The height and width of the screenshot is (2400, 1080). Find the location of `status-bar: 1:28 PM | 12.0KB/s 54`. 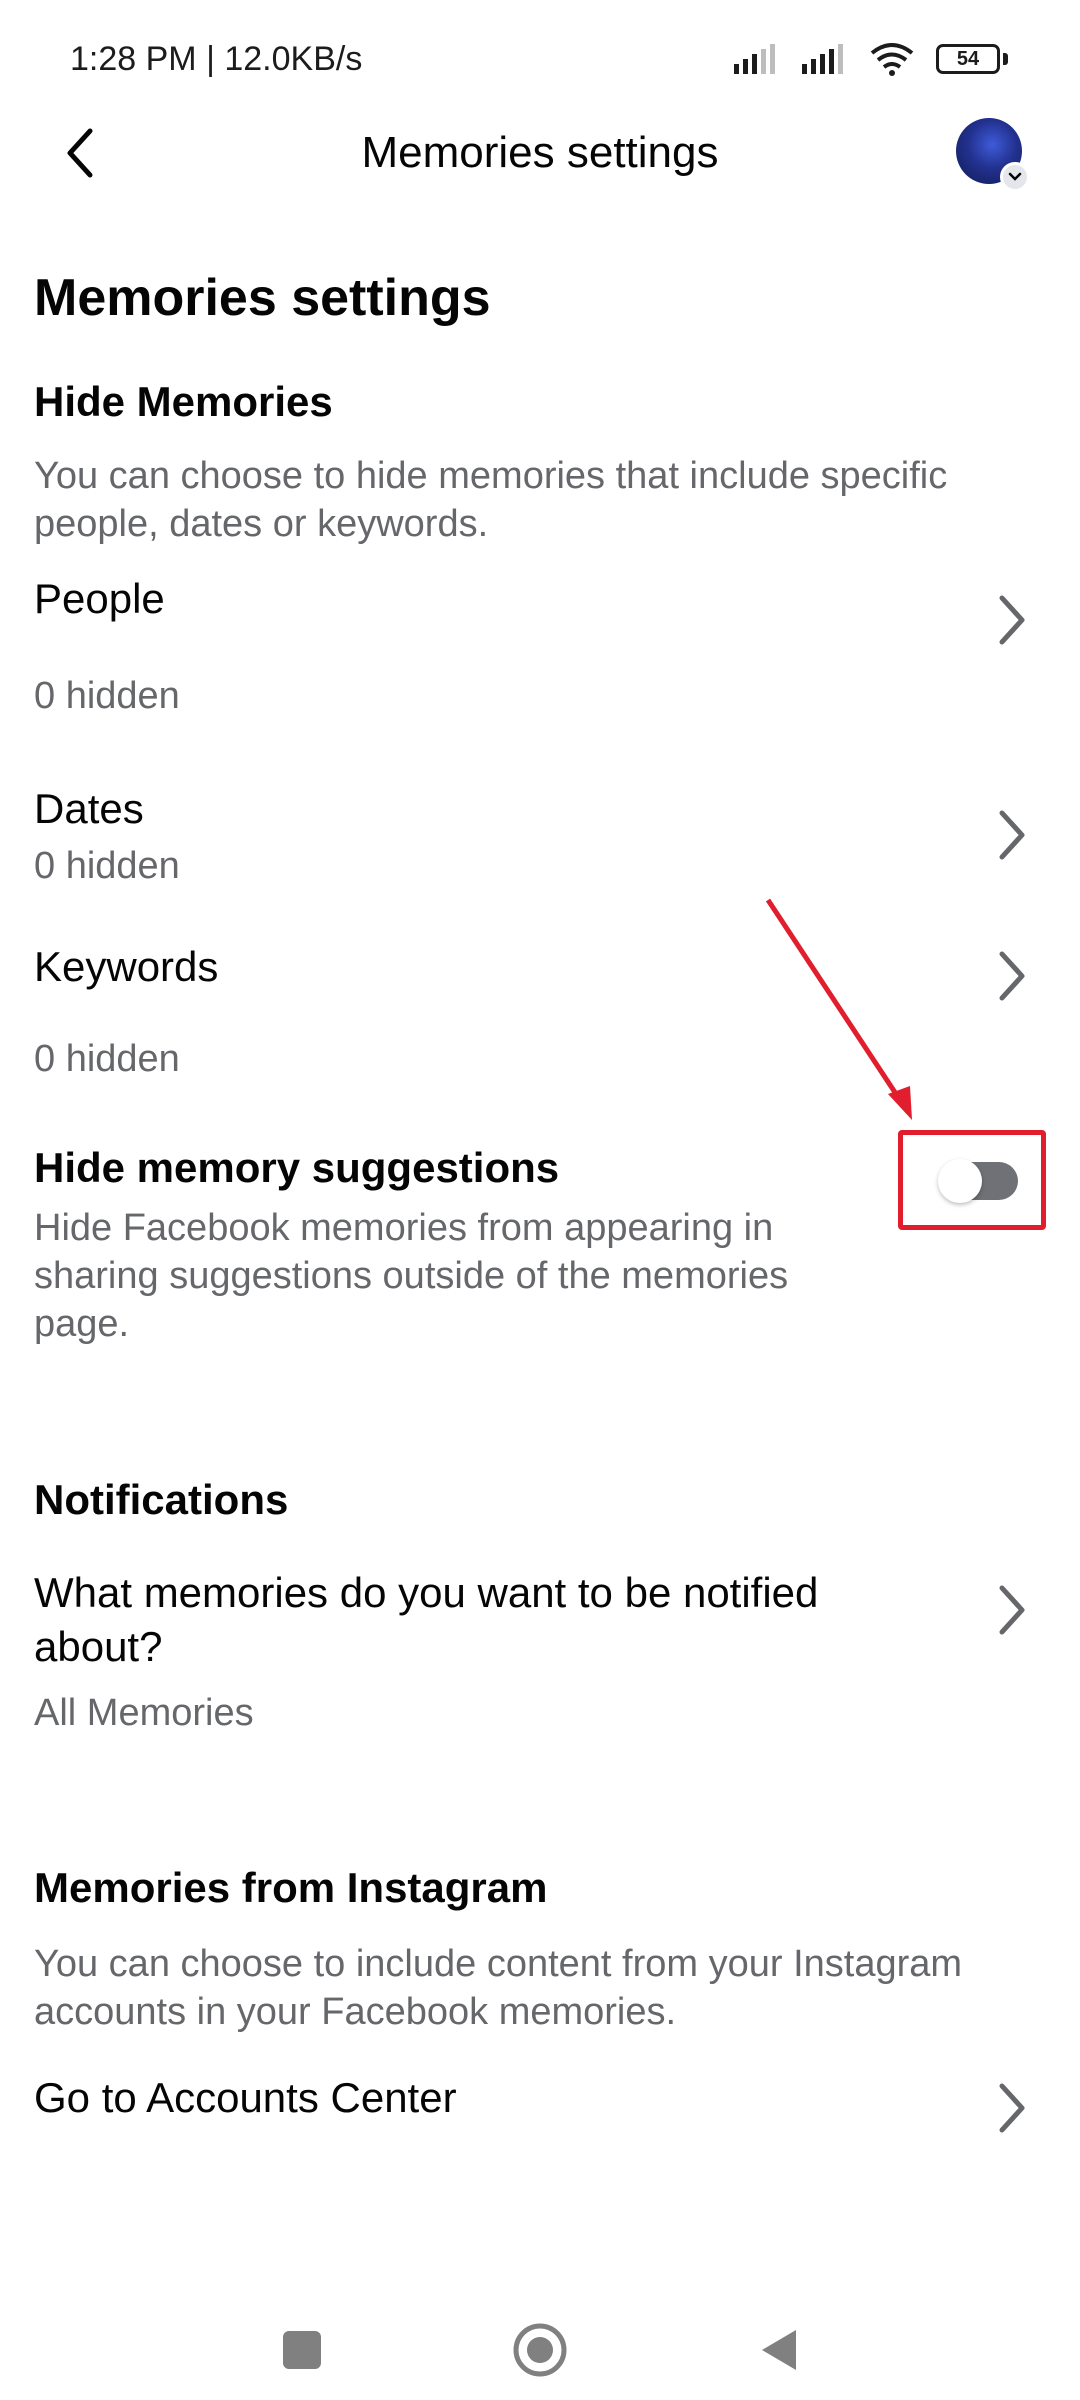

status-bar: 1:28 PM | 12.0KB/s 54 is located at coordinates (540, 59).